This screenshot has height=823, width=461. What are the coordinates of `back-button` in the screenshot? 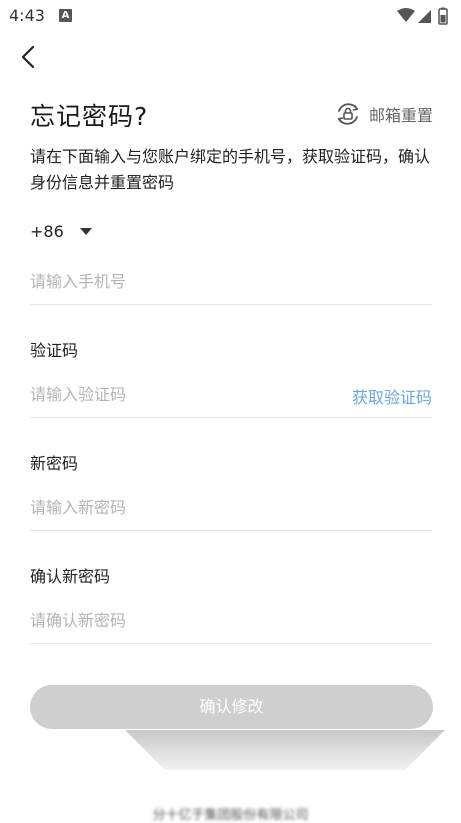 It's located at (29, 57).